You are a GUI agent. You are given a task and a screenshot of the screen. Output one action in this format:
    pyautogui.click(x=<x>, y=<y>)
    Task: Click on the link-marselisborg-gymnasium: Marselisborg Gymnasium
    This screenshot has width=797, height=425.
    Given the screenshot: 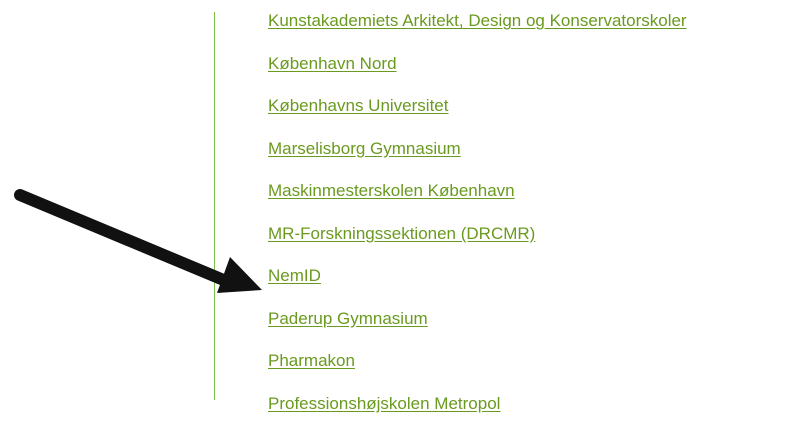 What is the action you would take?
    pyautogui.click(x=364, y=149)
    